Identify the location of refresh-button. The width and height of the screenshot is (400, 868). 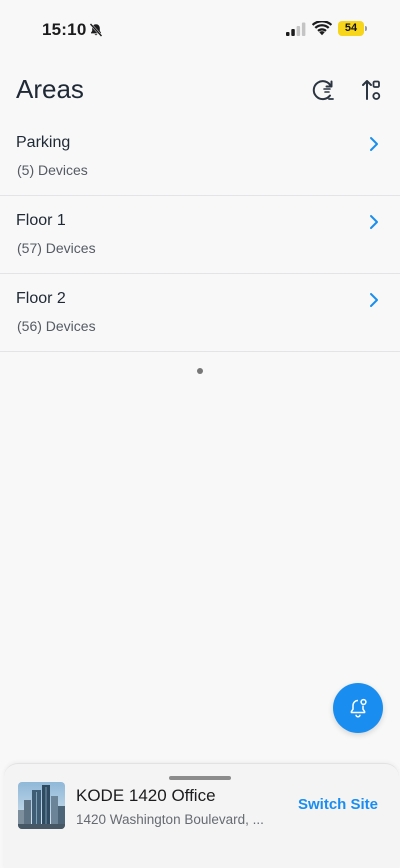
(323, 90).